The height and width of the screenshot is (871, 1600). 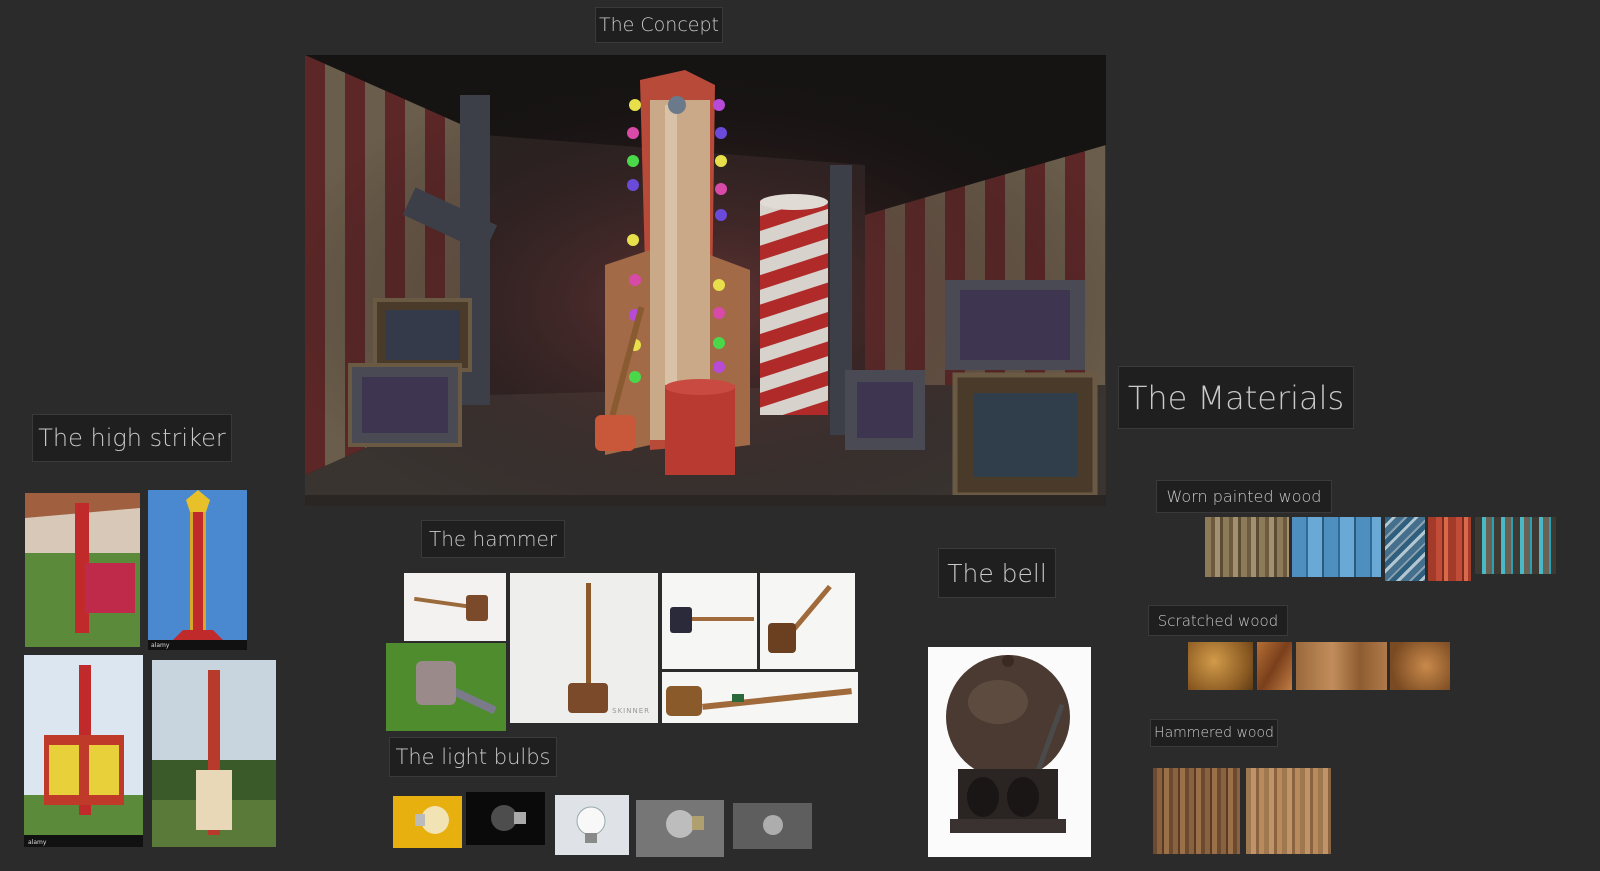 What do you see at coordinates (584, 648) in the screenshot?
I see `hammer-photo-2: SKINNER` at bounding box center [584, 648].